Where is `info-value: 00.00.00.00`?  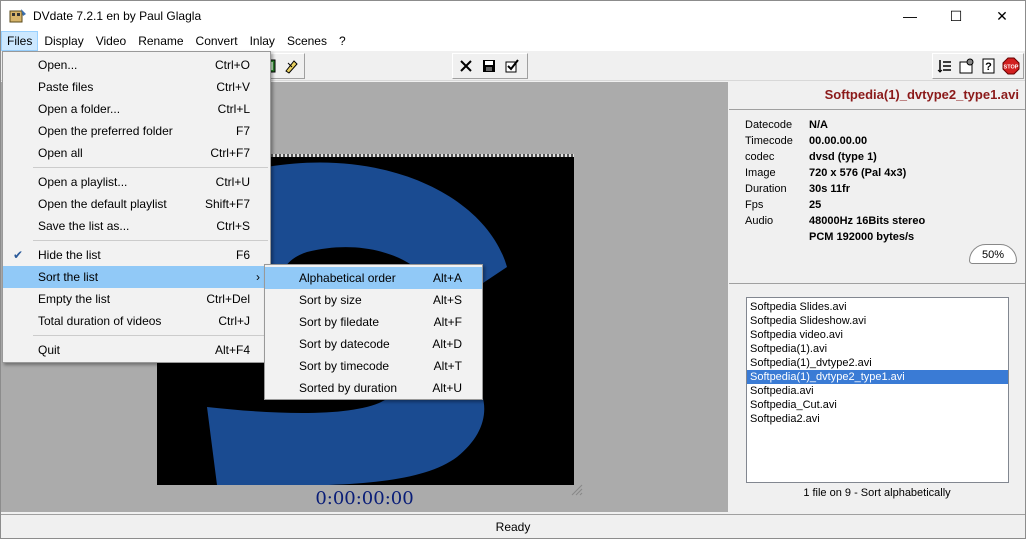 info-value: 00.00.00.00 is located at coordinates (838, 141).